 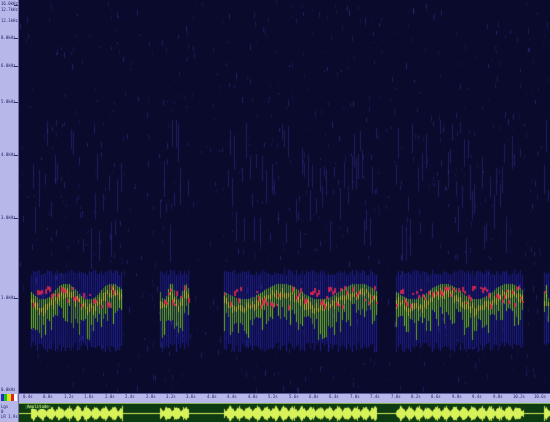 I want to click on time-label: 1.2s, so click(x=69, y=396).